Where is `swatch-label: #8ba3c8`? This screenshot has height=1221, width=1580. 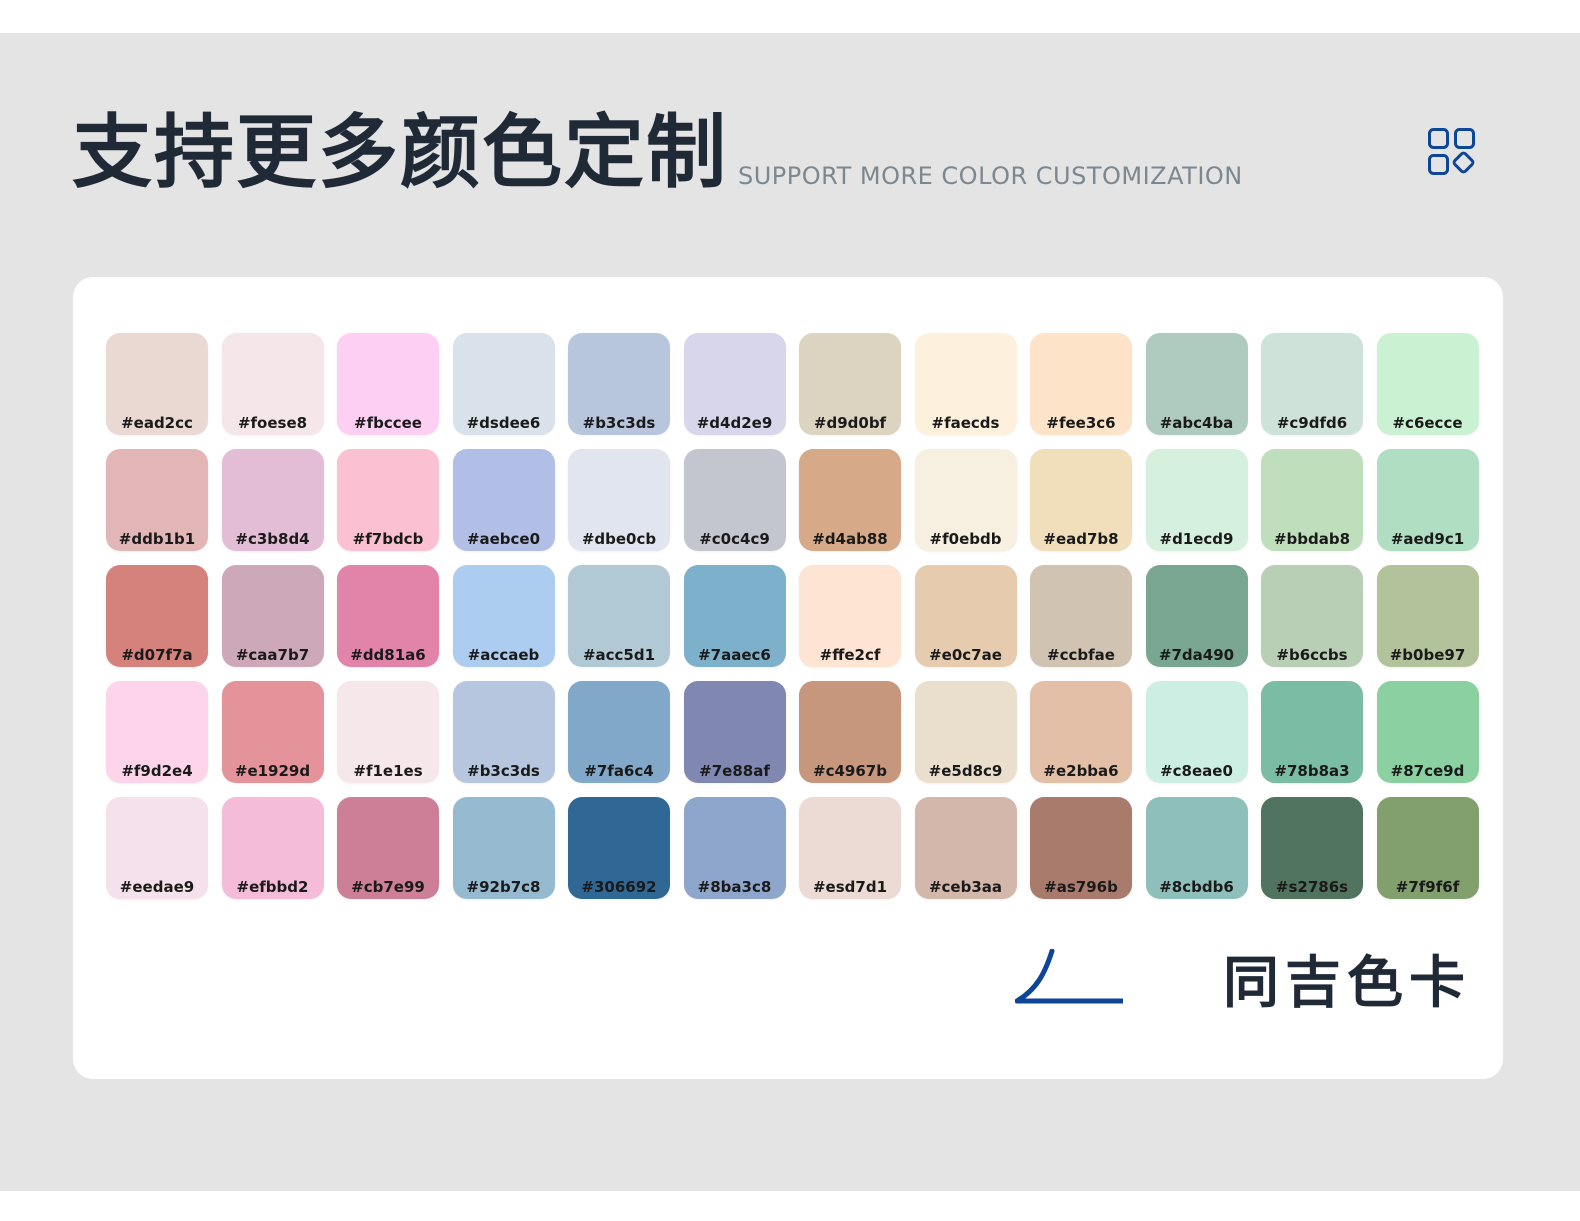
swatch-label: #8ba3c8 is located at coordinates (734, 887).